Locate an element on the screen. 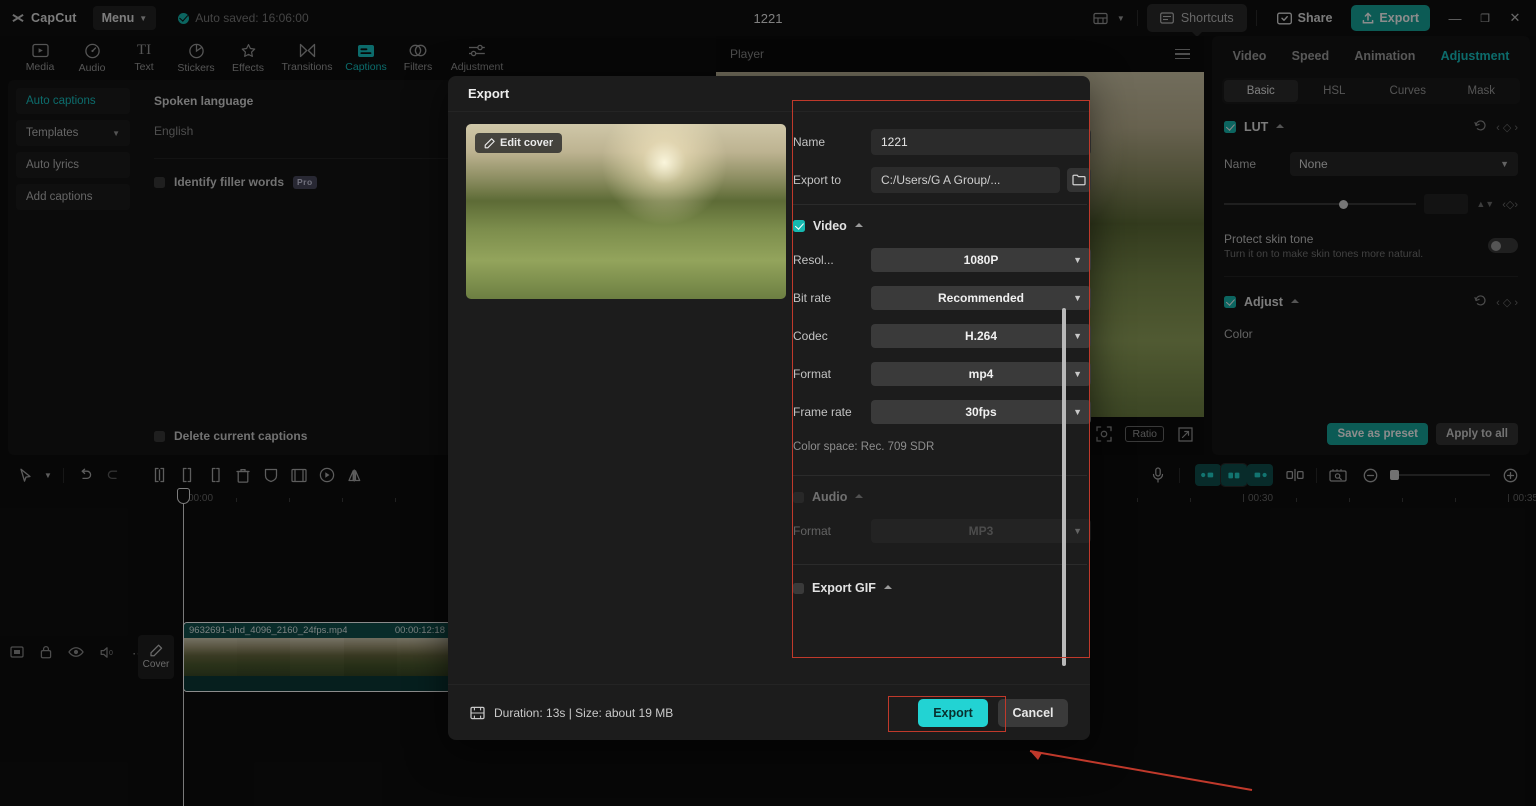  cover-preview: Edit cover is located at coordinates (626, 211).